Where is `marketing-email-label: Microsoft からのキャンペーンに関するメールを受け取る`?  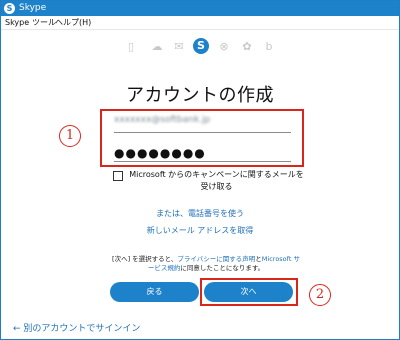
marketing-email-label: Microsoft からのキャンペーンに関するメールを受け取る is located at coordinates (216, 180).